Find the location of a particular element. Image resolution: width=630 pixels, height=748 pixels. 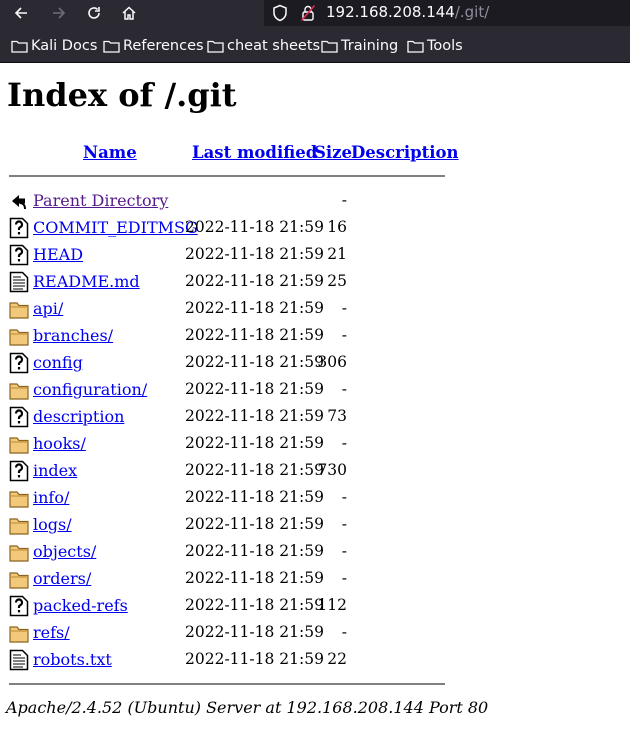

table-row: info/2022-11-18 21:59- is located at coordinates (315, 498).